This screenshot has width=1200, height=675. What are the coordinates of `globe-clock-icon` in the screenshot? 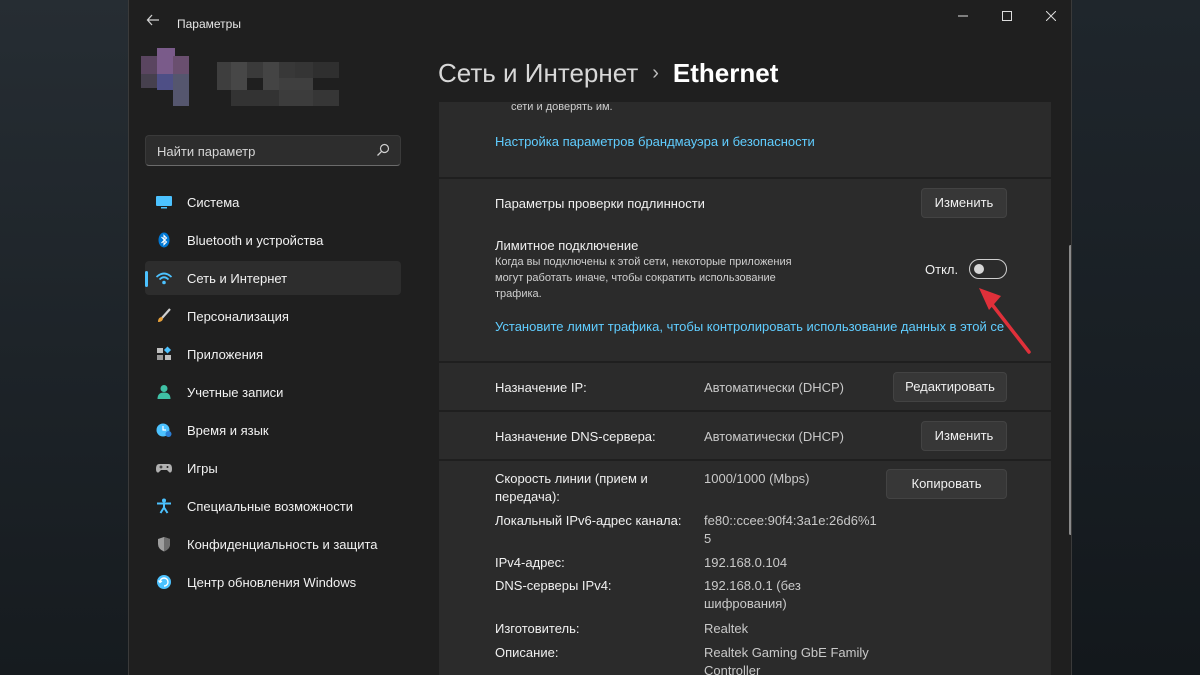 It's located at (164, 430).